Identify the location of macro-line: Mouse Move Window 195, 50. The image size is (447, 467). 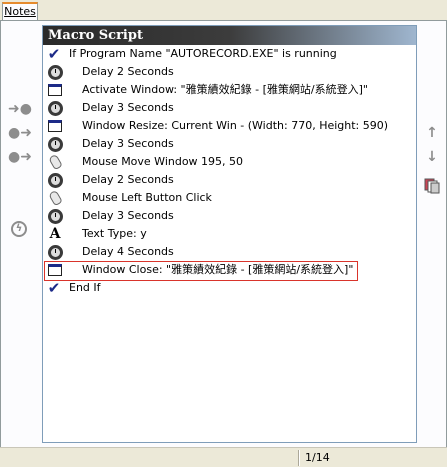
(229, 162).